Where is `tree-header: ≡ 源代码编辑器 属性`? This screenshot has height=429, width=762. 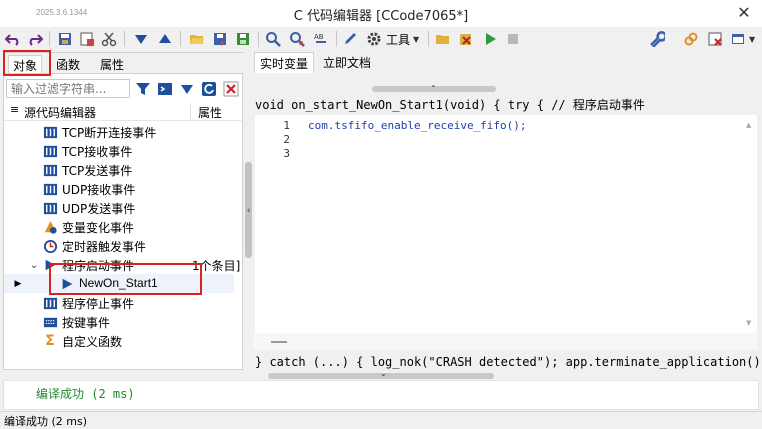 tree-header: ≡ 源代码编辑器 属性 is located at coordinates (124, 112).